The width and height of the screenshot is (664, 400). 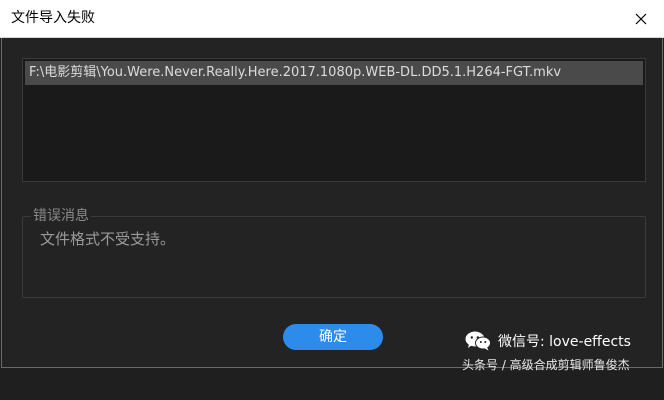 I want to click on window-title: 文件导入失败, so click(x=53, y=18).